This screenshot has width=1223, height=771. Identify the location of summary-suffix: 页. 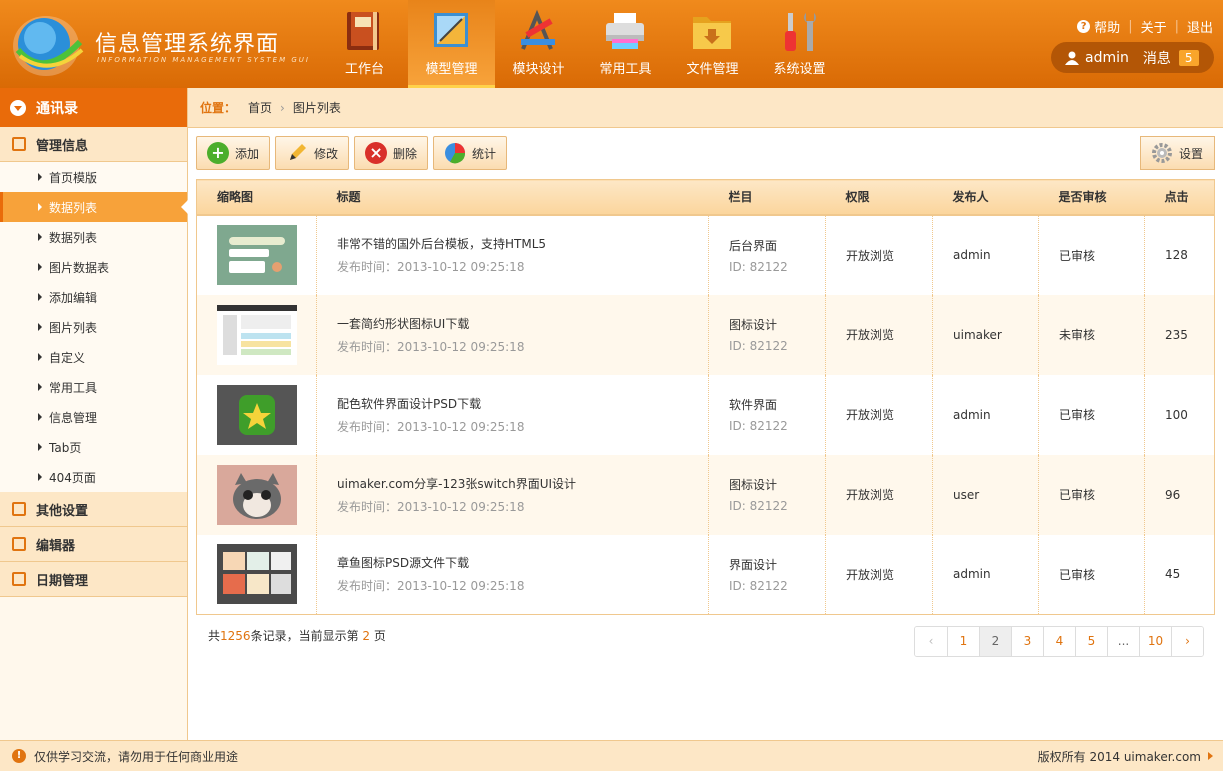
(379, 636).